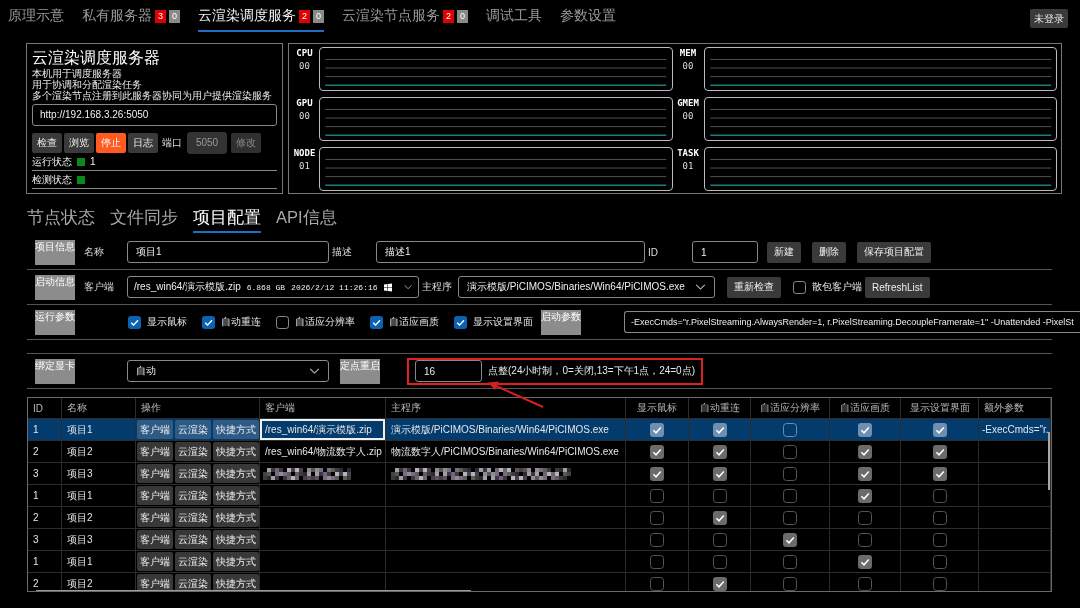 This screenshot has height=608, width=1080. Describe the element at coordinates (829, 252) in the screenshot. I see `action-button: 删除` at that location.